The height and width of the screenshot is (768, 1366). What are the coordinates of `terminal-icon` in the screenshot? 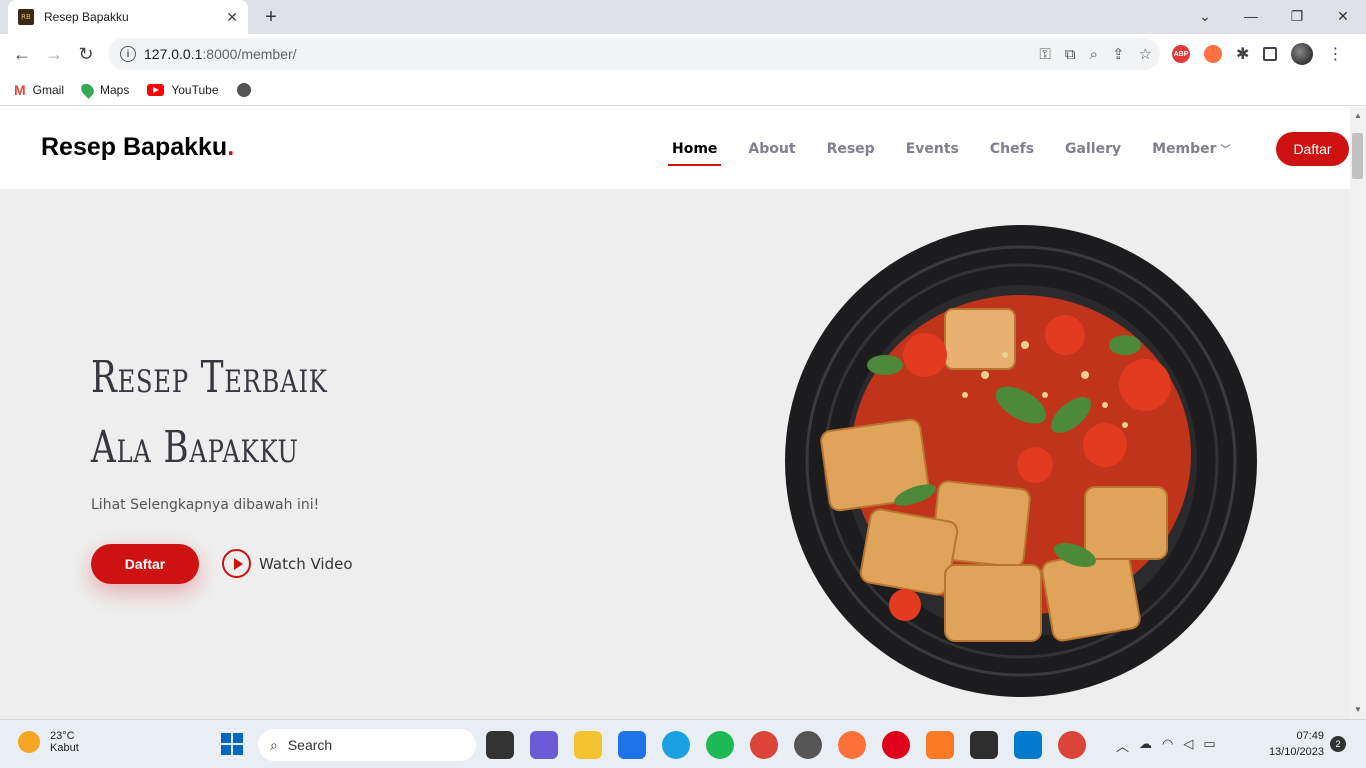 It's located at (984, 745).